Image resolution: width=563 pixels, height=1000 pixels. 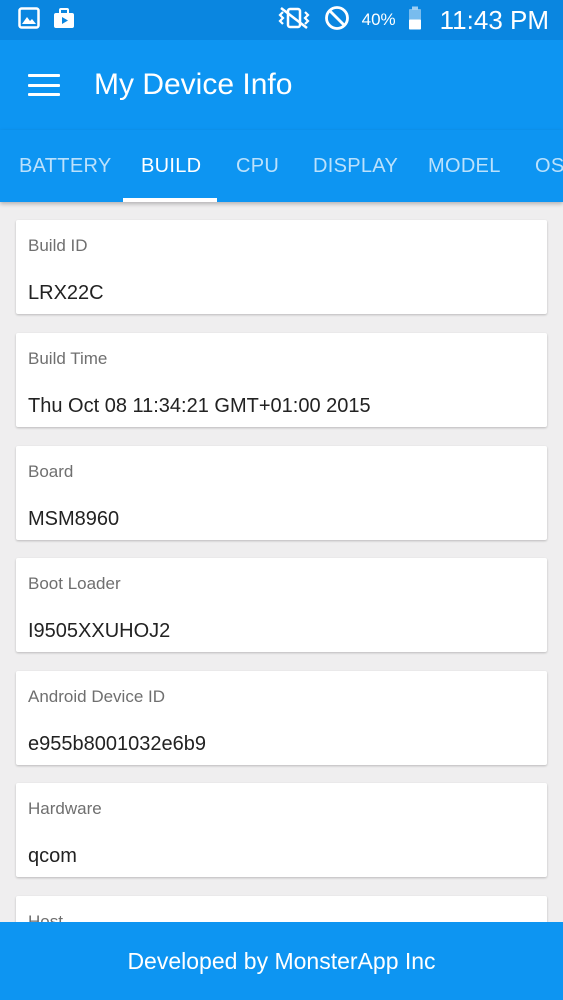 I want to click on info-card-hardware: Hardware qcom, so click(x=281, y=830).